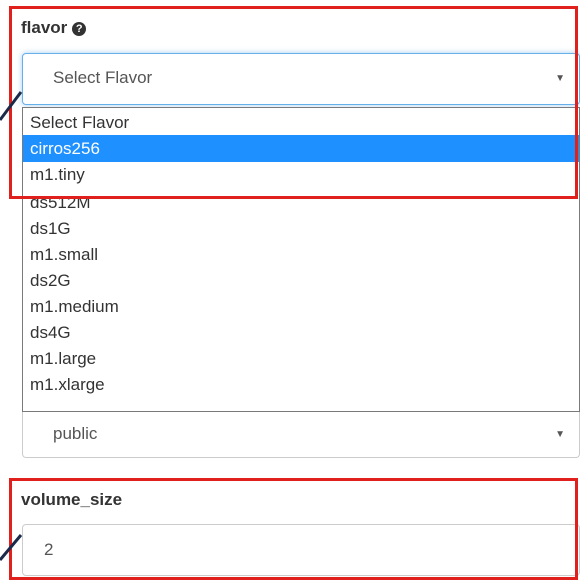 The width and height of the screenshot is (580, 583). Describe the element at coordinates (301, 332) in the screenshot. I see `flavor-option: ds4G` at that location.